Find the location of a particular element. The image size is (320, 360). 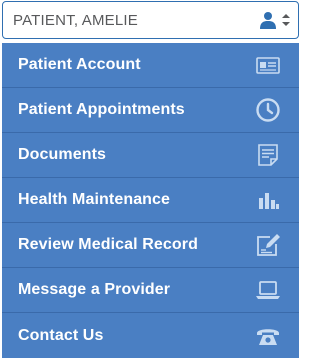

menu-item-label: Message a Provider is located at coordinates (94, 289).